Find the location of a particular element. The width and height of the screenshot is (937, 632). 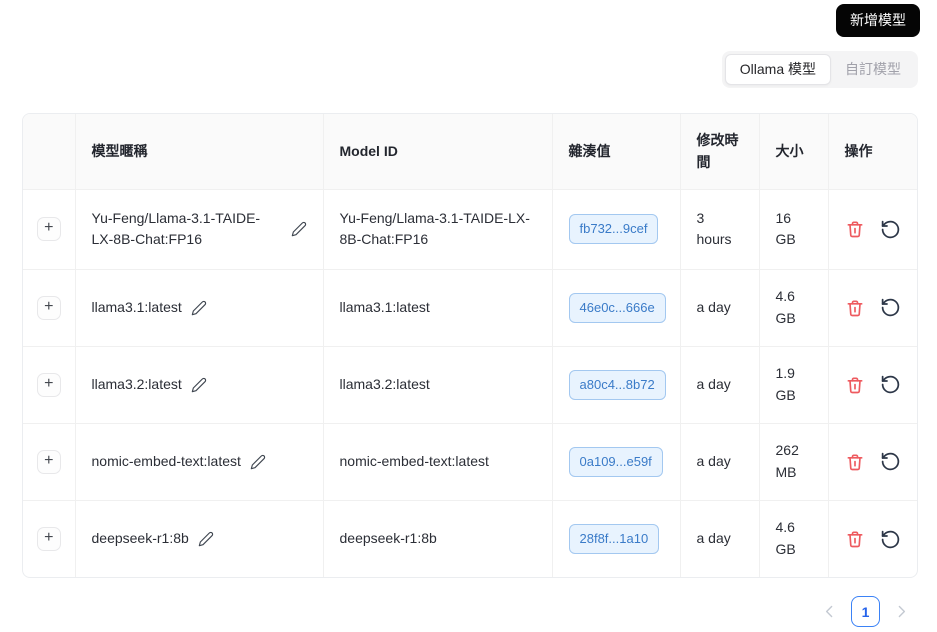

prev-page-icon is located at coordinates (829, 611).